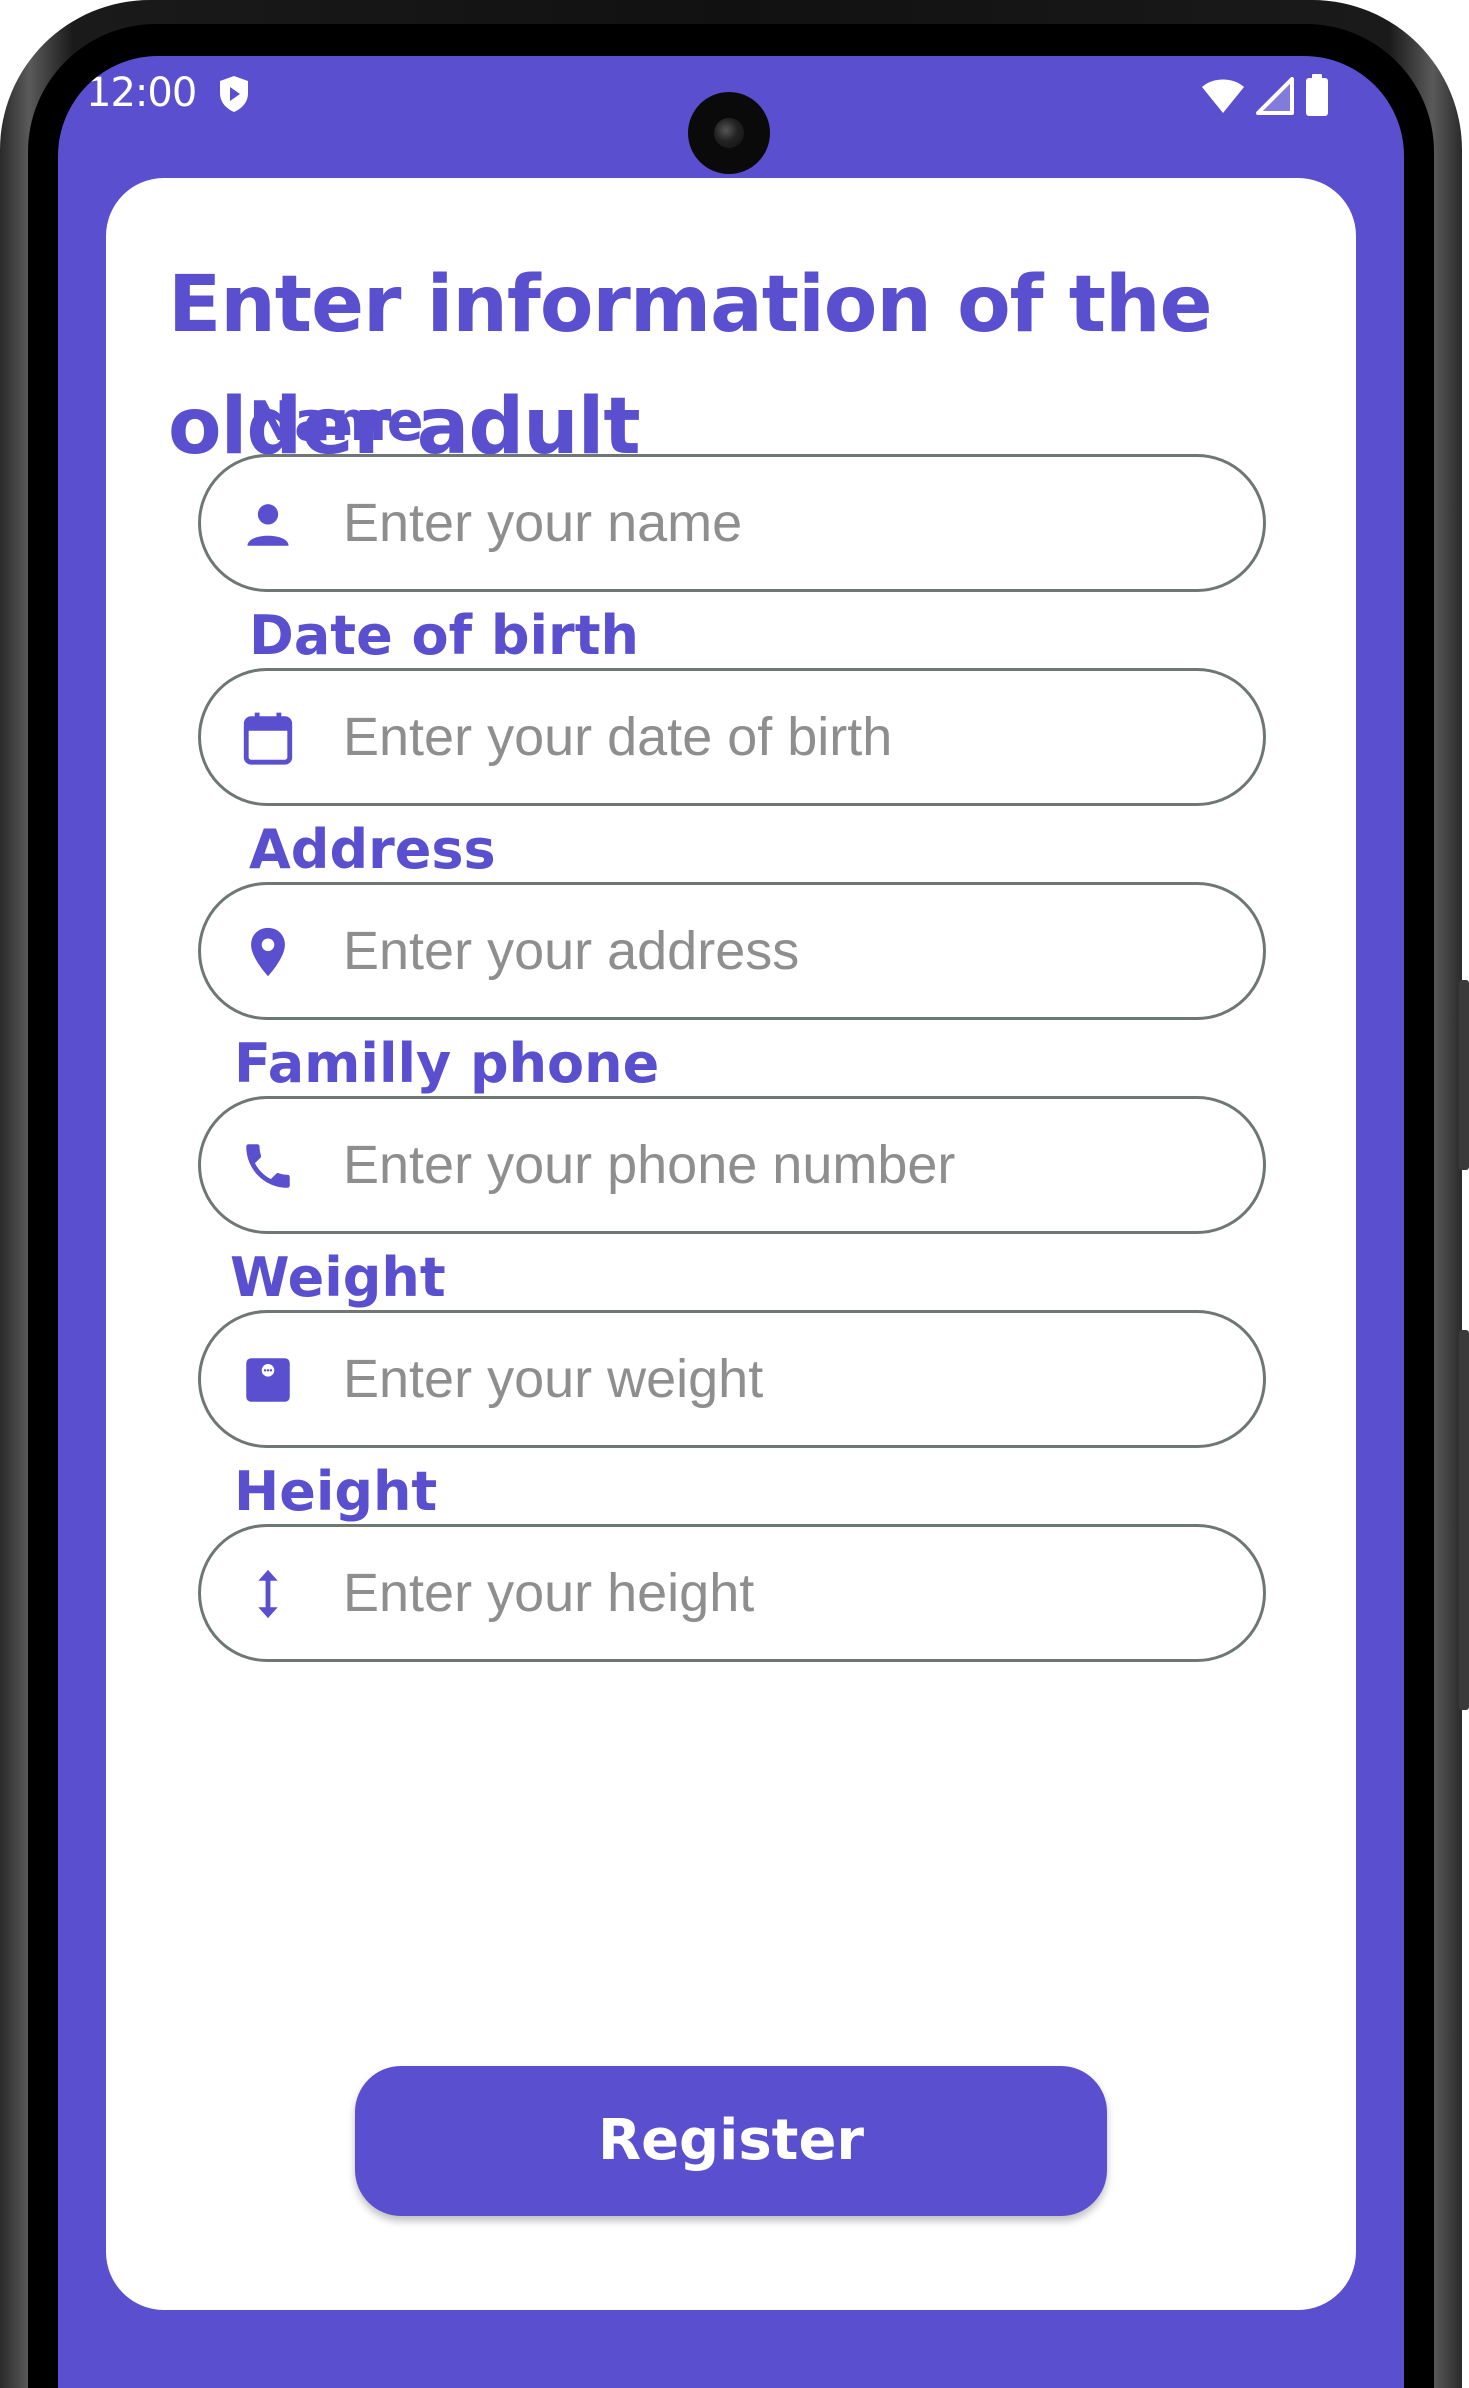  What do you see at coordinates (444, 635) in the screenshot?
I see `date-of-birth-label: Date of birth` at bounding box center [444, 635].